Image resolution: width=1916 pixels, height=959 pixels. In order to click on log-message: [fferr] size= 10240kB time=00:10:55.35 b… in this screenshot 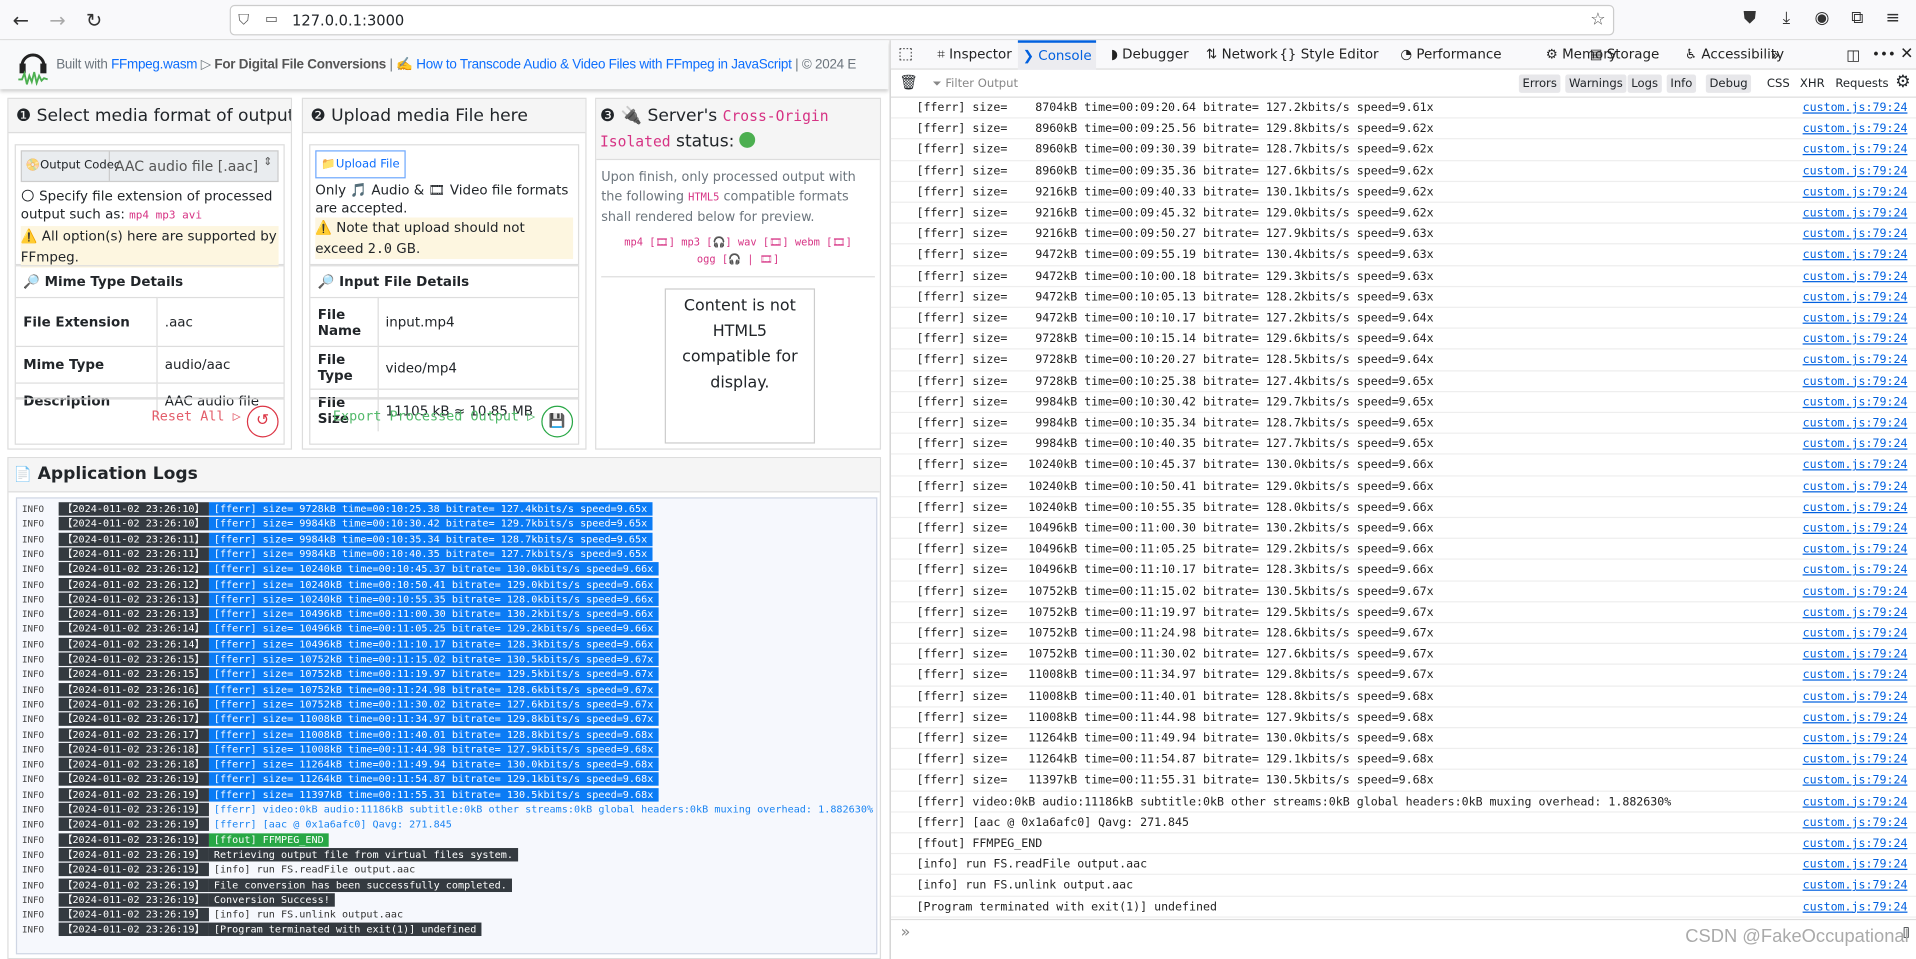, I will do `click(433, 599)`.